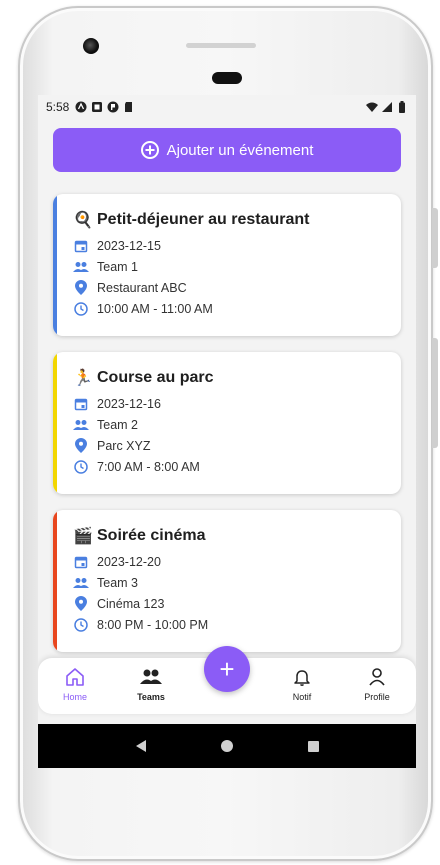 This screenshot has height=865, width=440. What do you see at coordinates (155, 308) in the screenshot?
I see `event-time: 10:00 AM - 11:00 AM` at bounding box center [155, 308].